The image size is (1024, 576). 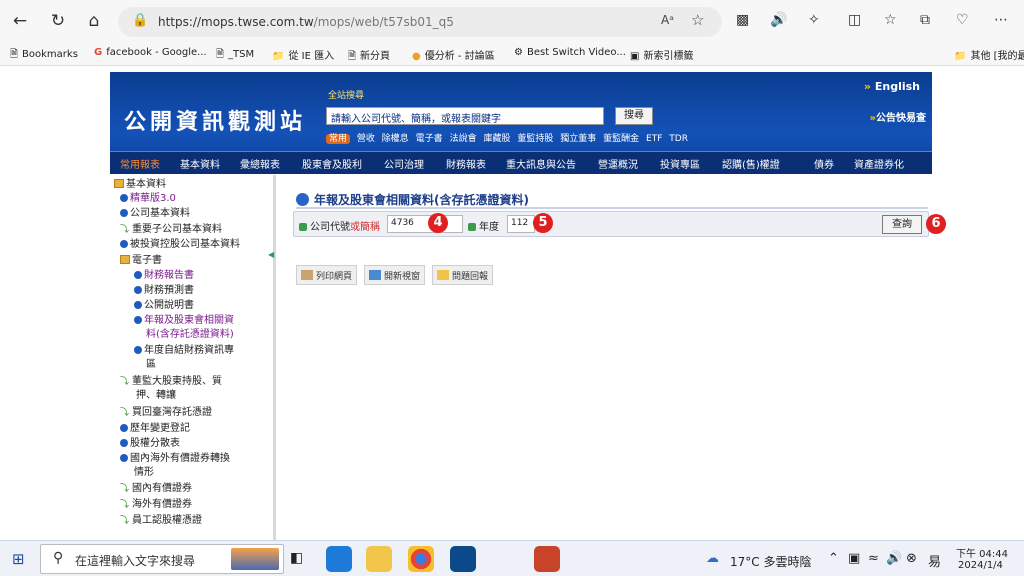 I want to click on sidebar-item: ⤵ 海外有價證券, so click(x=156, y=505).